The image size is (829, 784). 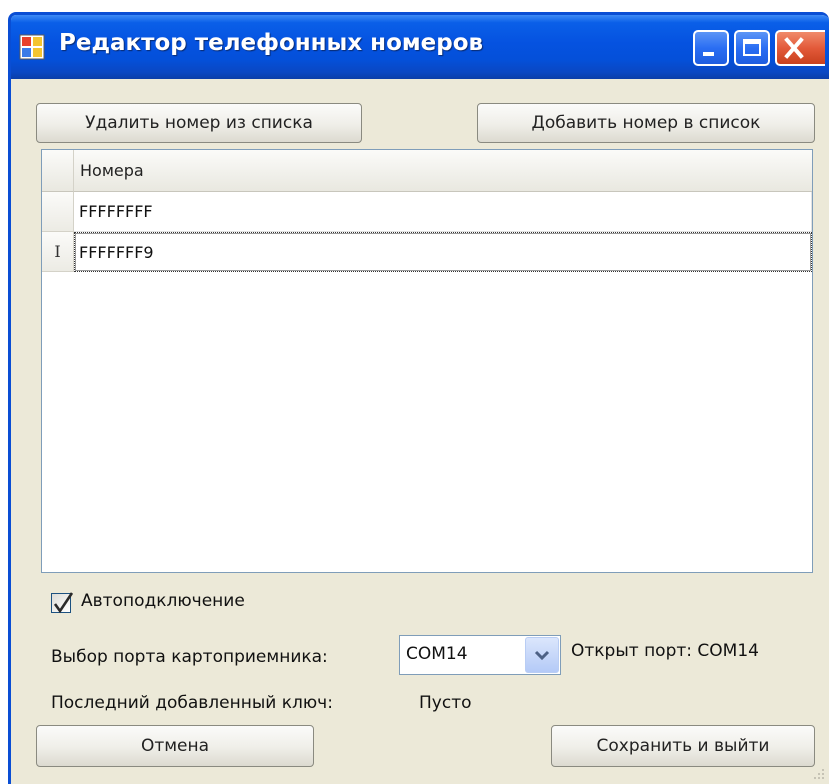 What do you see at coordinates (58, 252) in the screenshot?
I see `row-edit-marker: I` at bounding box center [58, 252].